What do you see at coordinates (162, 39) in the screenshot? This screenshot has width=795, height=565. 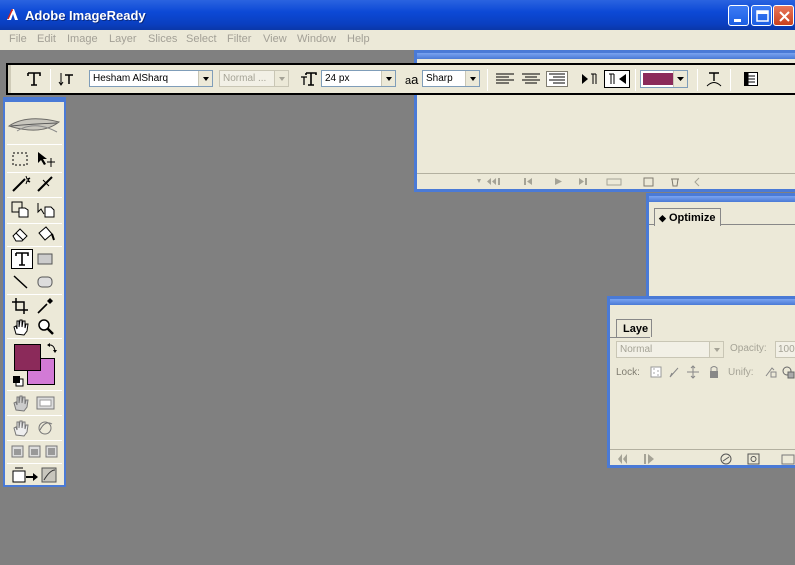 I see `menu-slices: Slices` at bounding box center [162, 39].